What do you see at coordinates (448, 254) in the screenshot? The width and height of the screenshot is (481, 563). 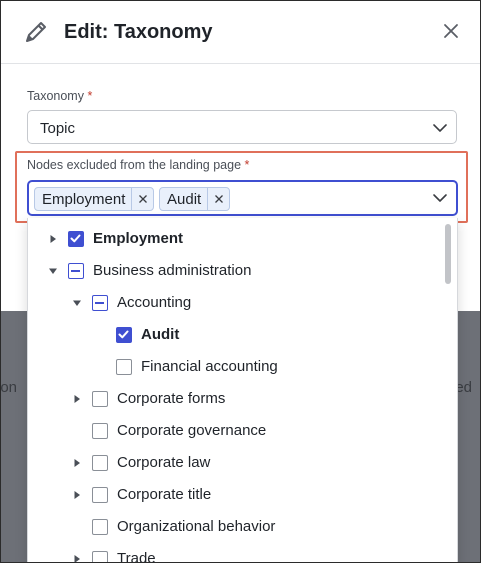 I see `scrollbar-thumb` at bounding box center [448, 254].